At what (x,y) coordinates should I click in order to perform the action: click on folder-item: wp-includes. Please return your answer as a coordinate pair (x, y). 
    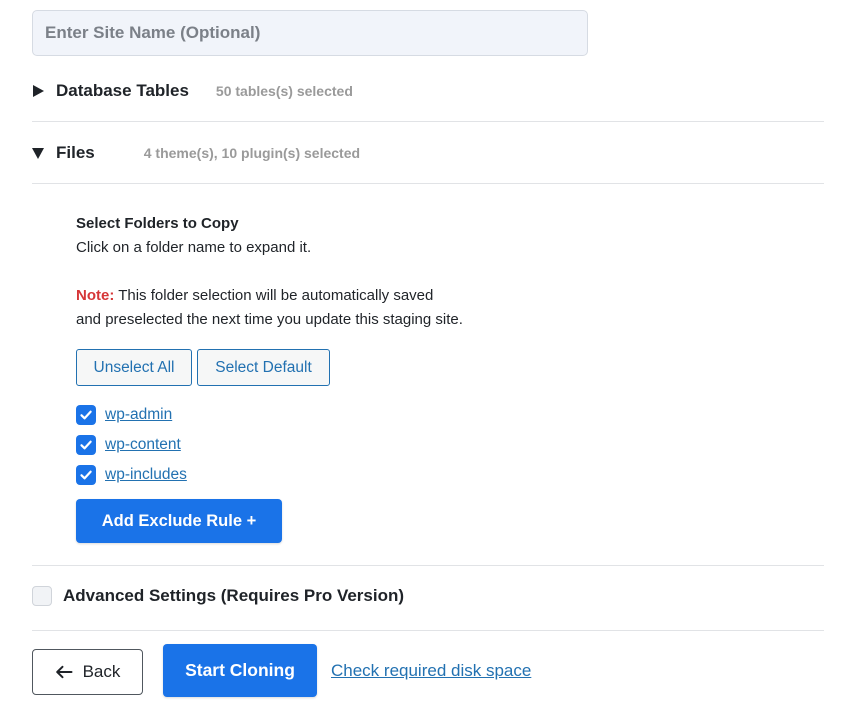
    Looking at the image, I should click on (131, 475).